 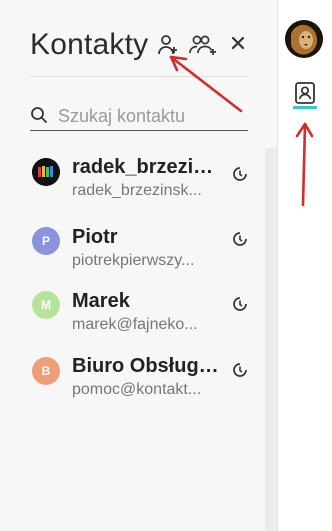 What do you see at coordinates (304, 39) in the screenshot?
I see `user-avatar` at bounding box center [304, 39].